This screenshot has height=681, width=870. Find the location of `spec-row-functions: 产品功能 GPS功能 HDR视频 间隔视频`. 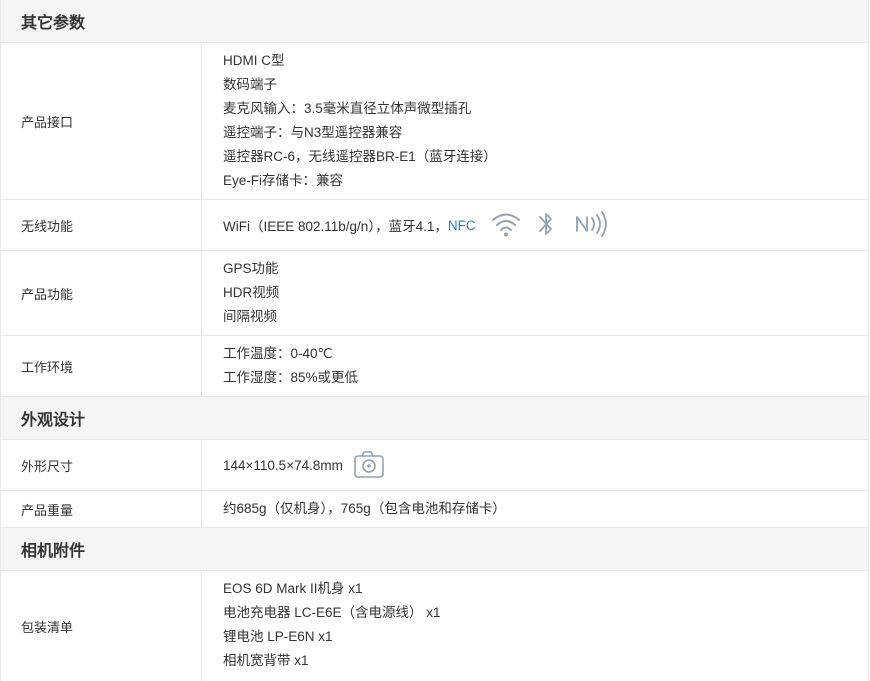

spec-row-functions: 产品功能 GPS功能 HDR视频 间隔视频 is located at coordinates (434, 293).